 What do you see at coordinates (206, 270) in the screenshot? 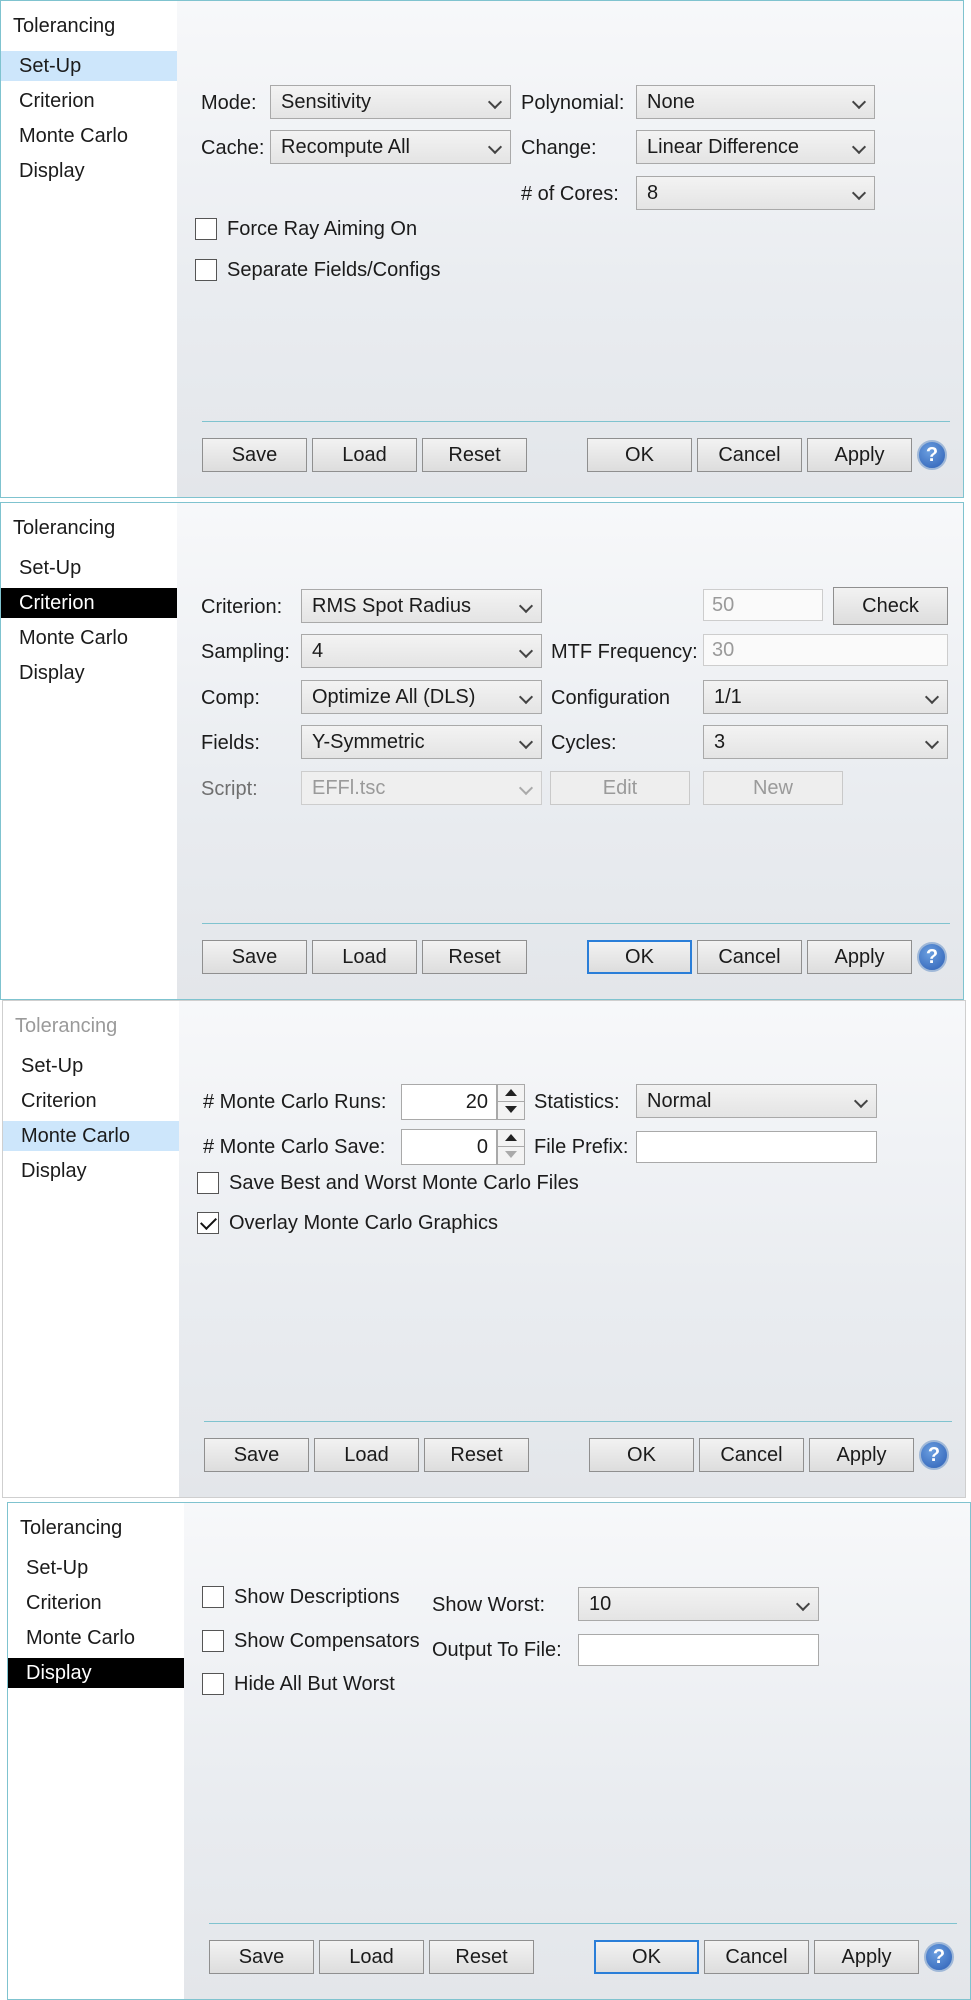
I see `separate-fields-checkbox` at bounding box center [206, 270].